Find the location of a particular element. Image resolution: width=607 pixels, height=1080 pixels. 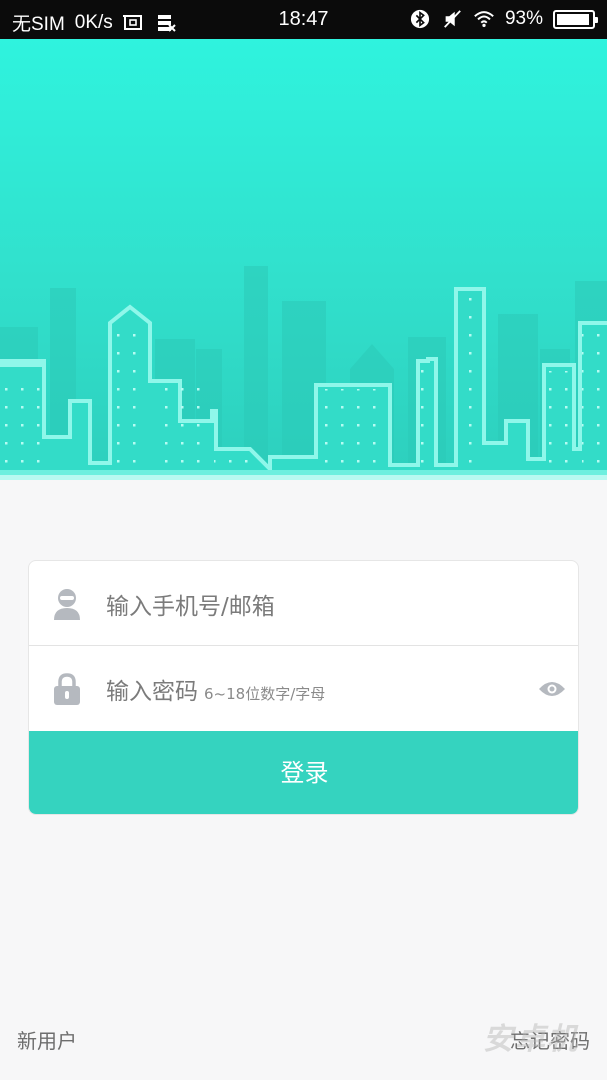

password-placeholder: 输入密码 is located at coordinates (152, 692).